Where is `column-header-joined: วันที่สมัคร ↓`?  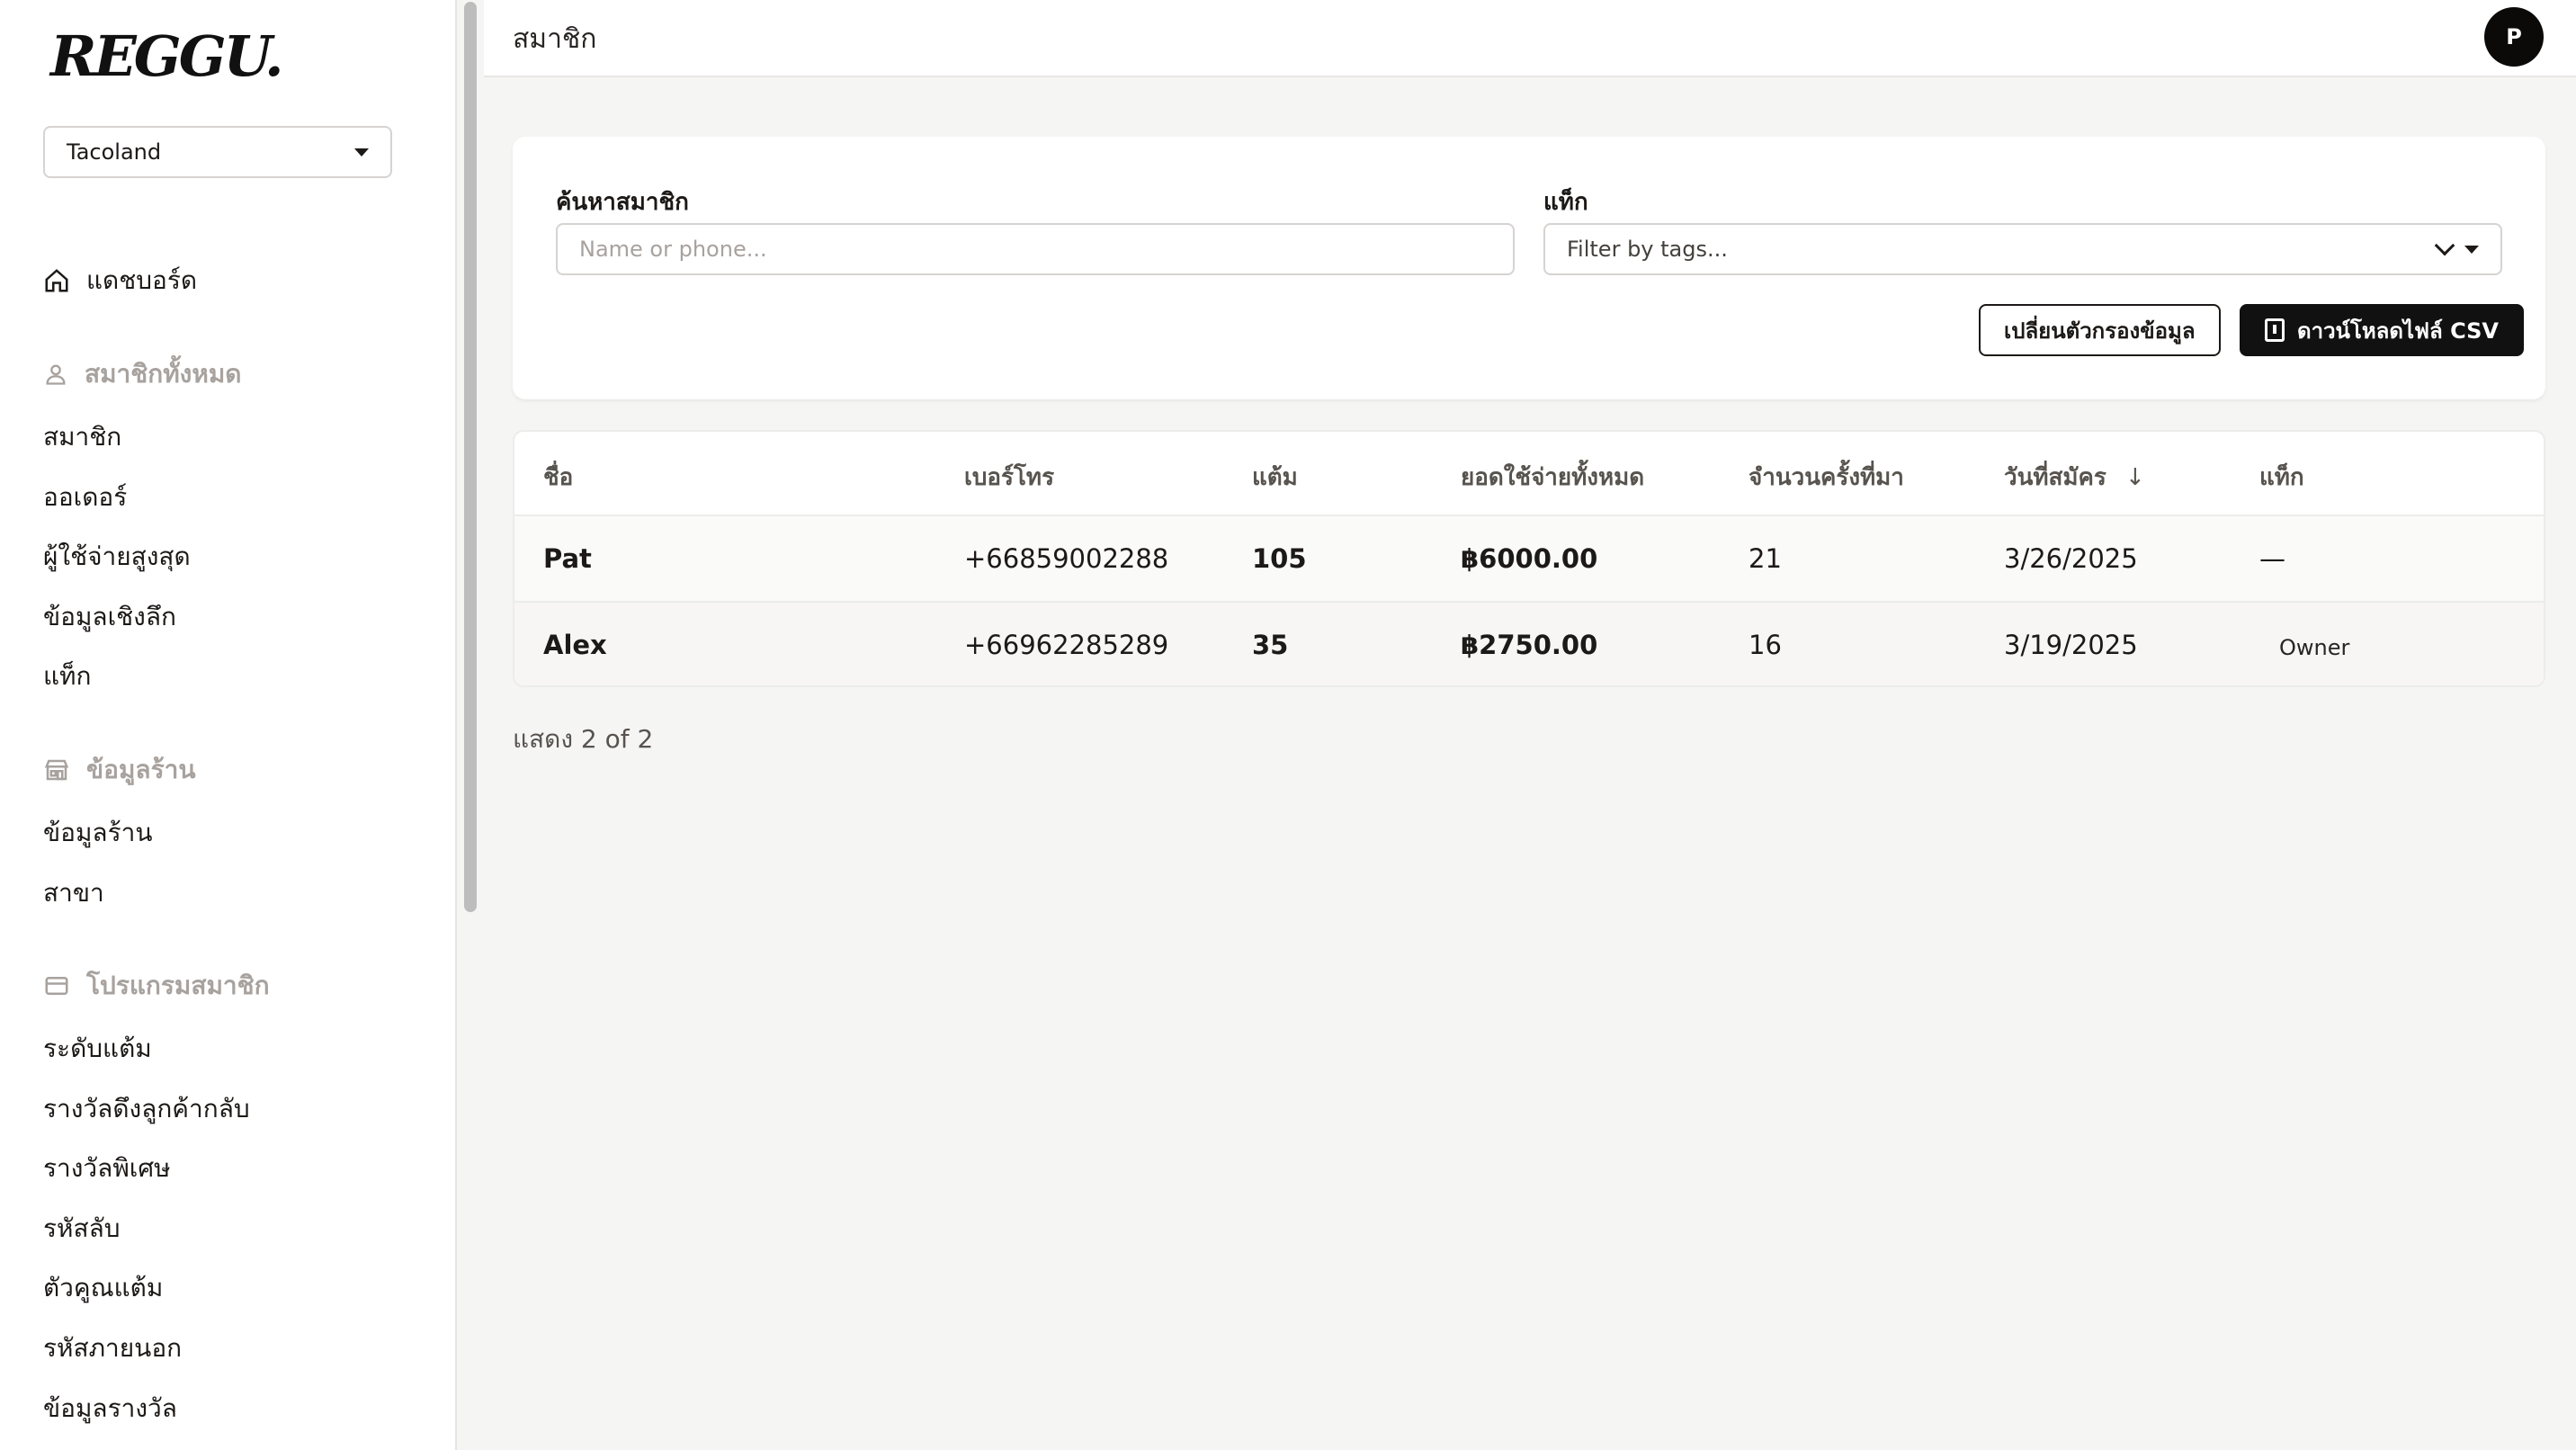
column-header-joined: วันที่สมัคร ↓ is located at coordinates (2074, 477).